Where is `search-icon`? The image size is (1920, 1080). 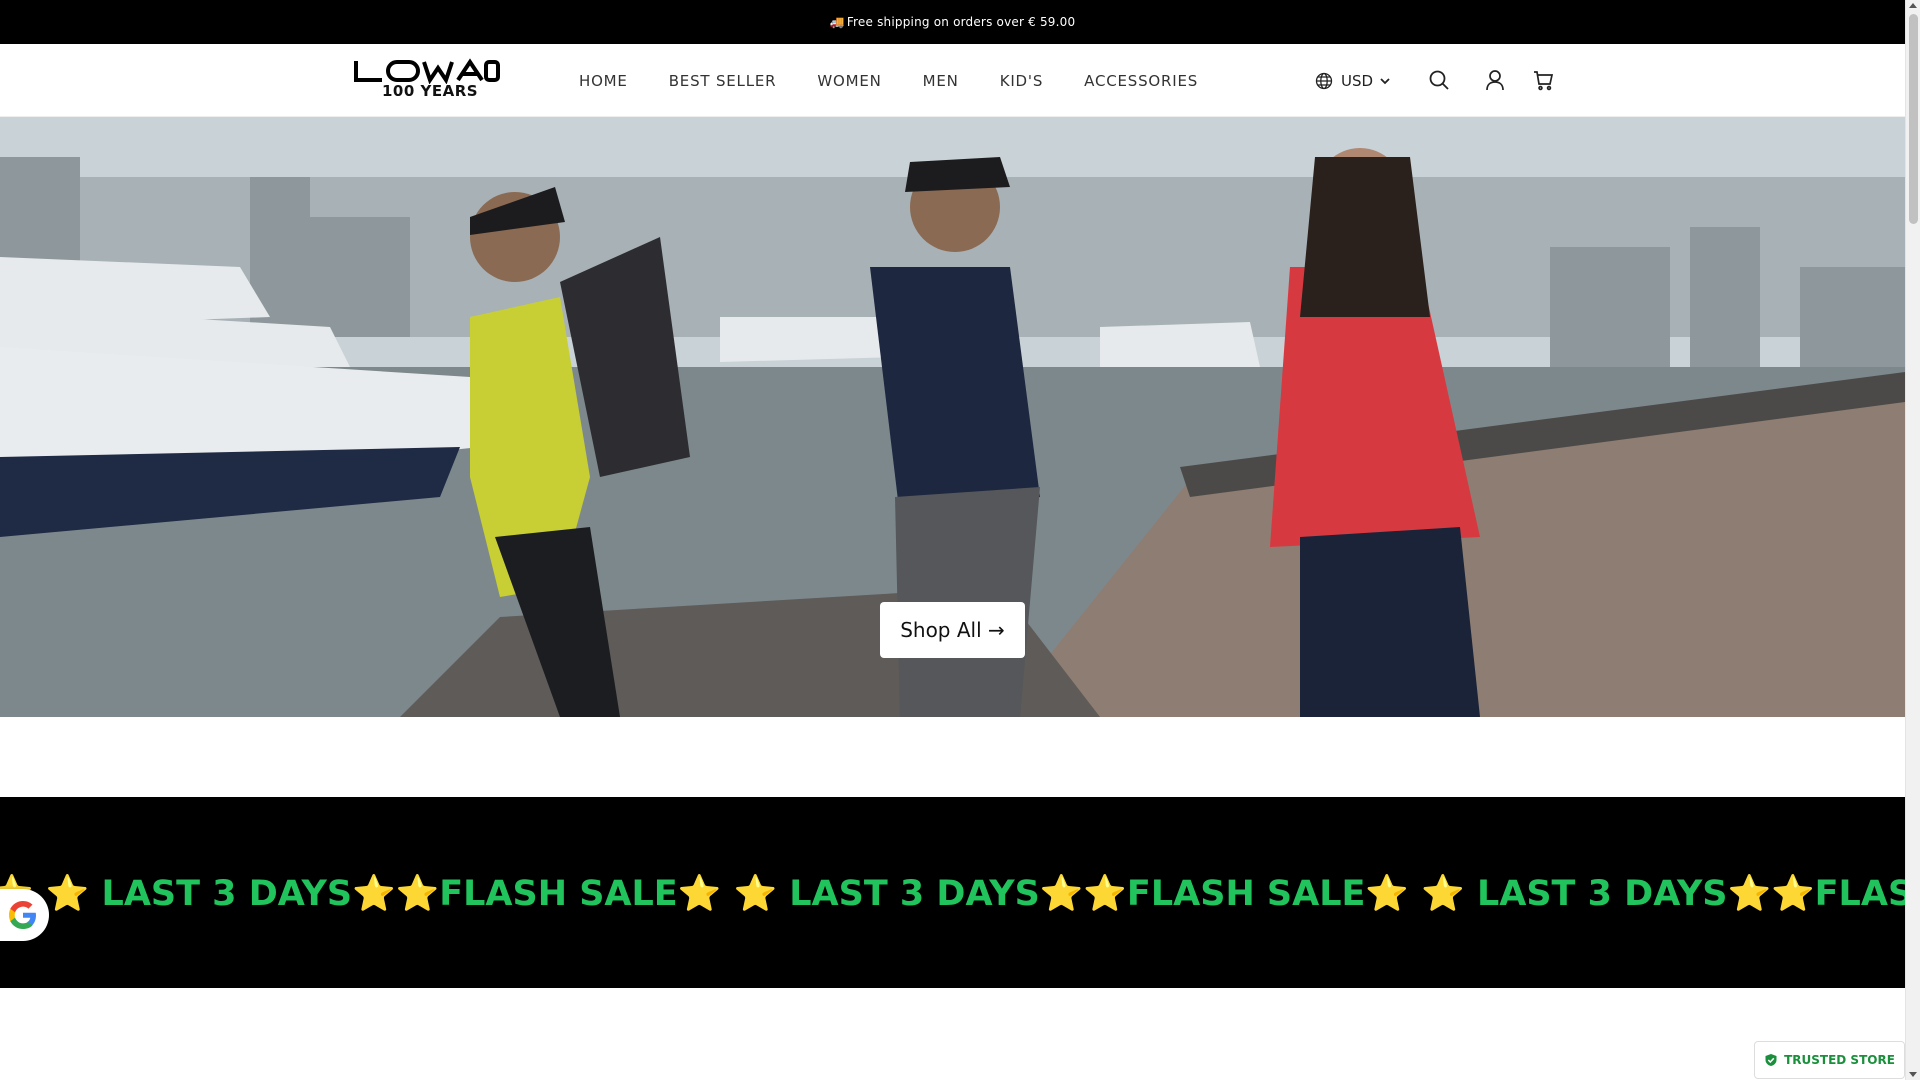 search-icon is located at coordinates (1439, 80).